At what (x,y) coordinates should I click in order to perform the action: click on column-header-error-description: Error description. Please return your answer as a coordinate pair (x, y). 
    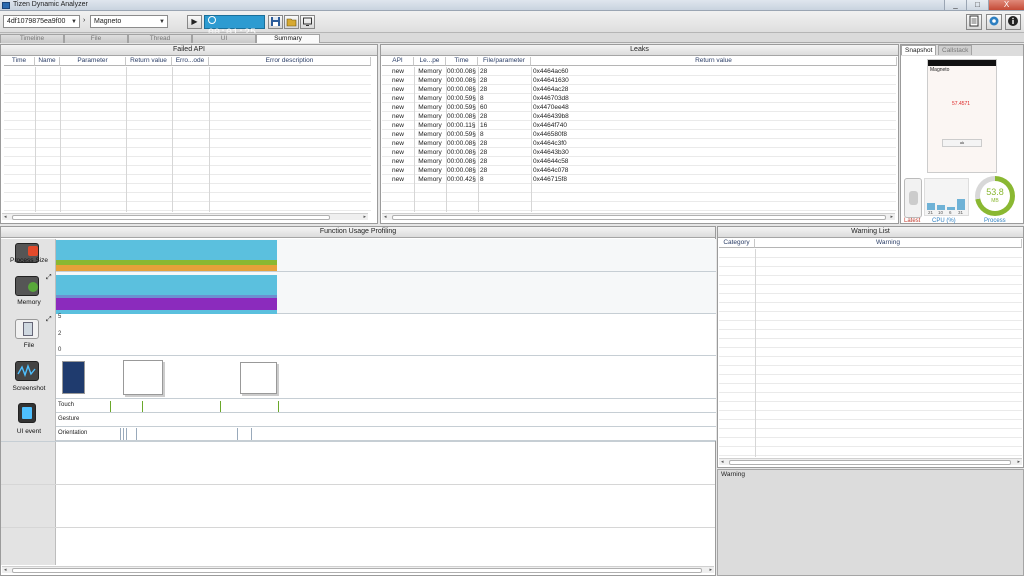
    Looking at the image, I should click on (290, 61).